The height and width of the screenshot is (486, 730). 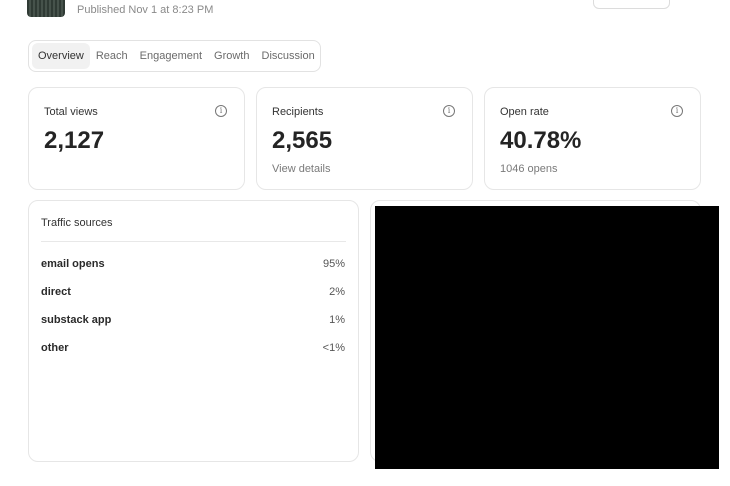 What do you see at coordinates (145, 10) in the screenshot?
I see `published-date: Published Nov 1 at 8:23 PM` at bounding box center [145, 10].